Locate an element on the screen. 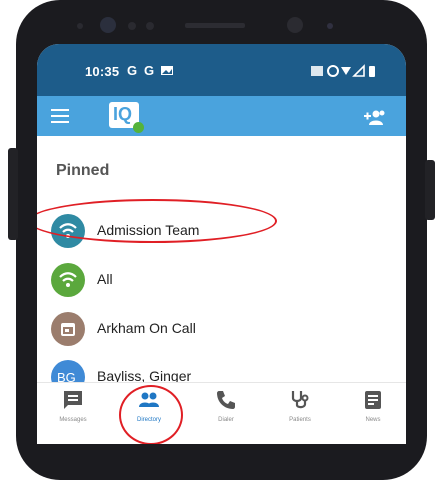 This screenshot has width=443, height=480. nav-label: News is located at coordinates (373, 420).